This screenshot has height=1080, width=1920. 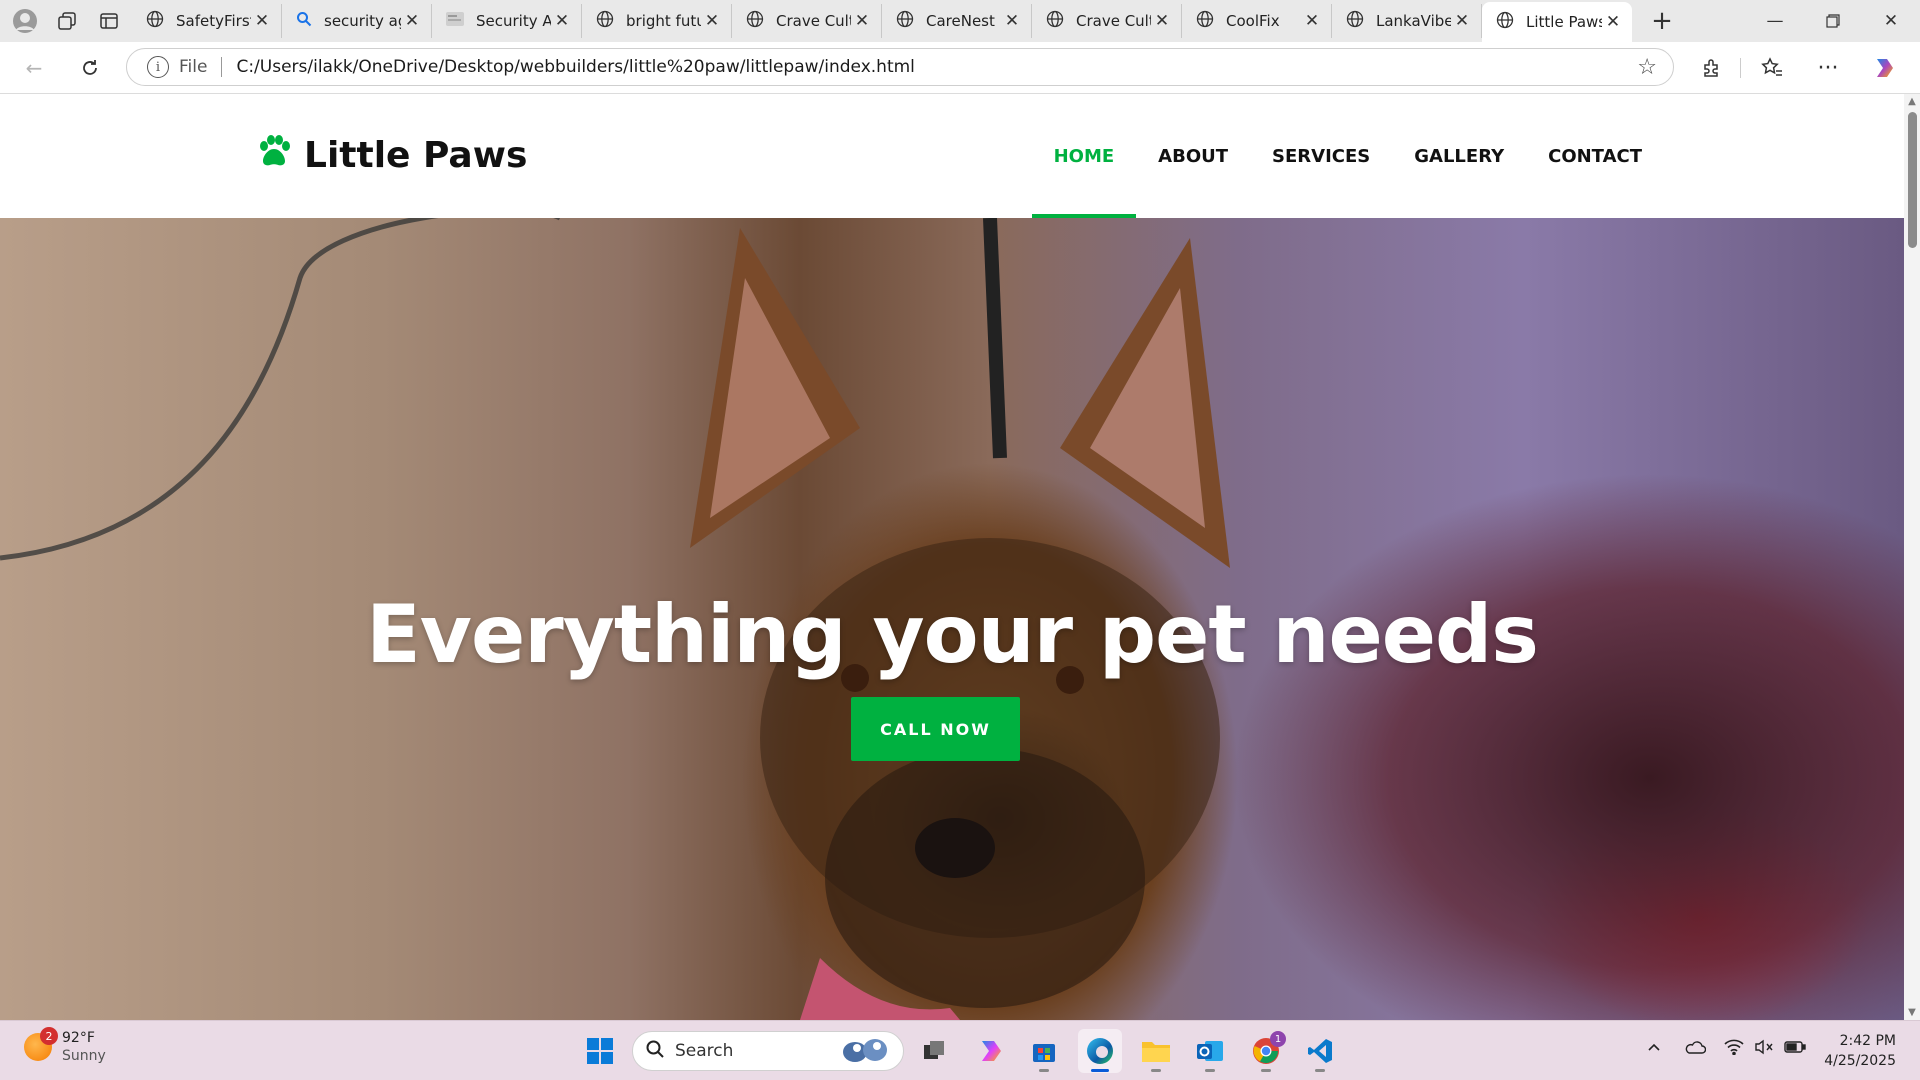 I want to click on favorite-star-icon: ☆, so click(x=1647, y=67).